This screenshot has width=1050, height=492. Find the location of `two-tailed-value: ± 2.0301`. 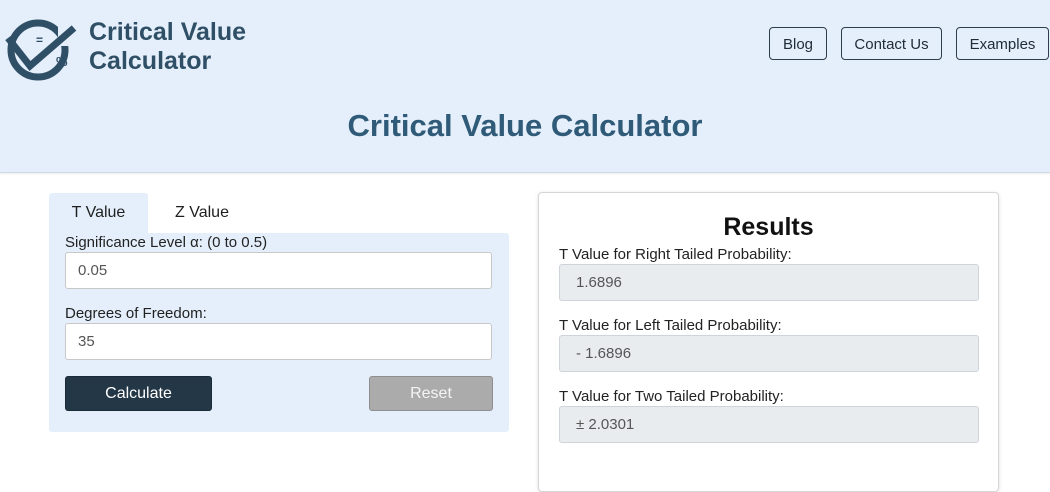

two-tailed-value: ± 2.0301 is located at coordinates (769, 424).